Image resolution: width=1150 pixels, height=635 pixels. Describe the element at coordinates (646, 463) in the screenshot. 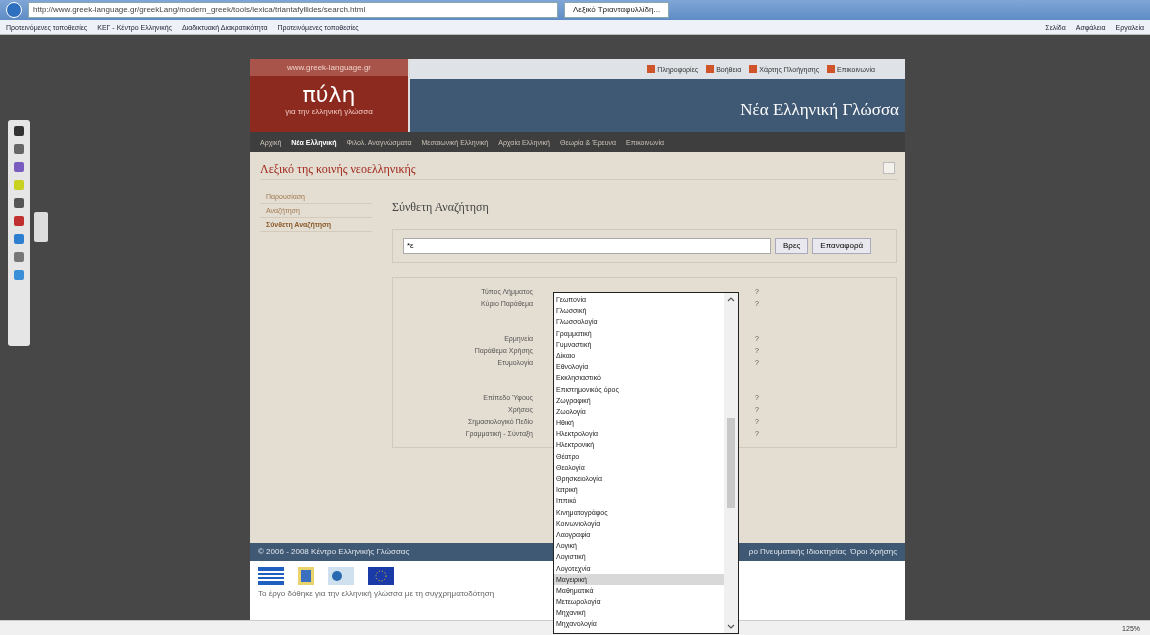

I see `dropdown-list` at that location.